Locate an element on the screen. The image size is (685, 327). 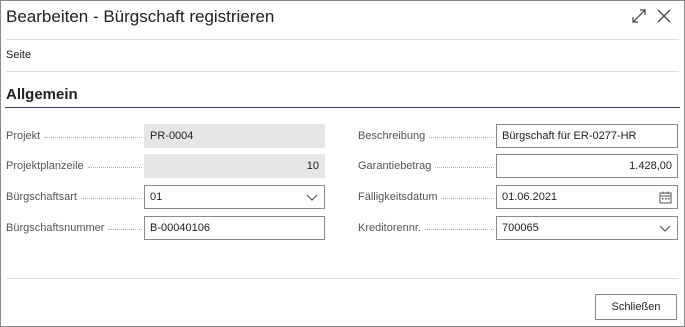
kreditorennr-dropdown: 700065 is located at coordinates (587, 228).